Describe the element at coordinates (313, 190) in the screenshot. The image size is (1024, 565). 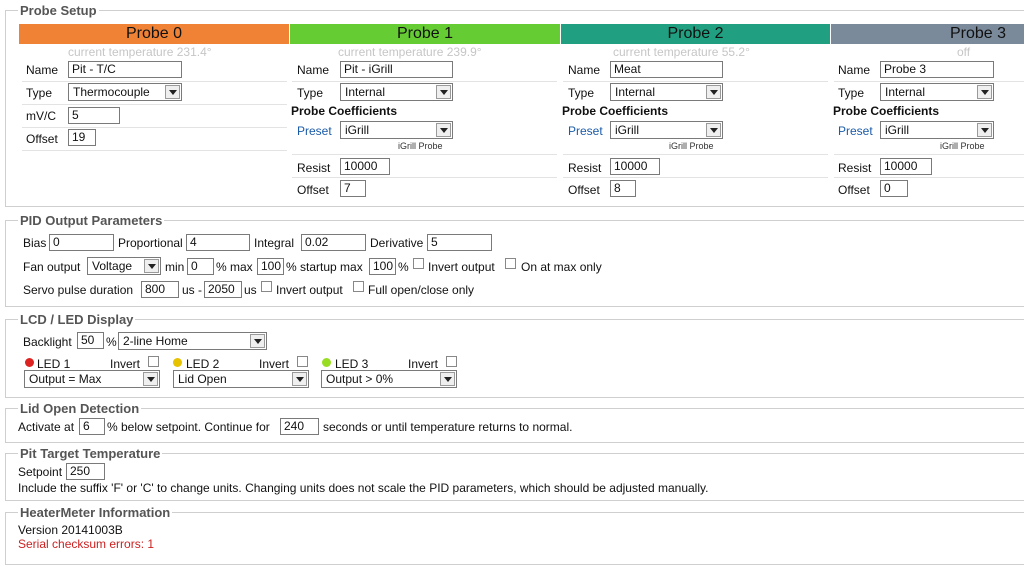
I see `probe-1-offset-label: Offset` at that location.